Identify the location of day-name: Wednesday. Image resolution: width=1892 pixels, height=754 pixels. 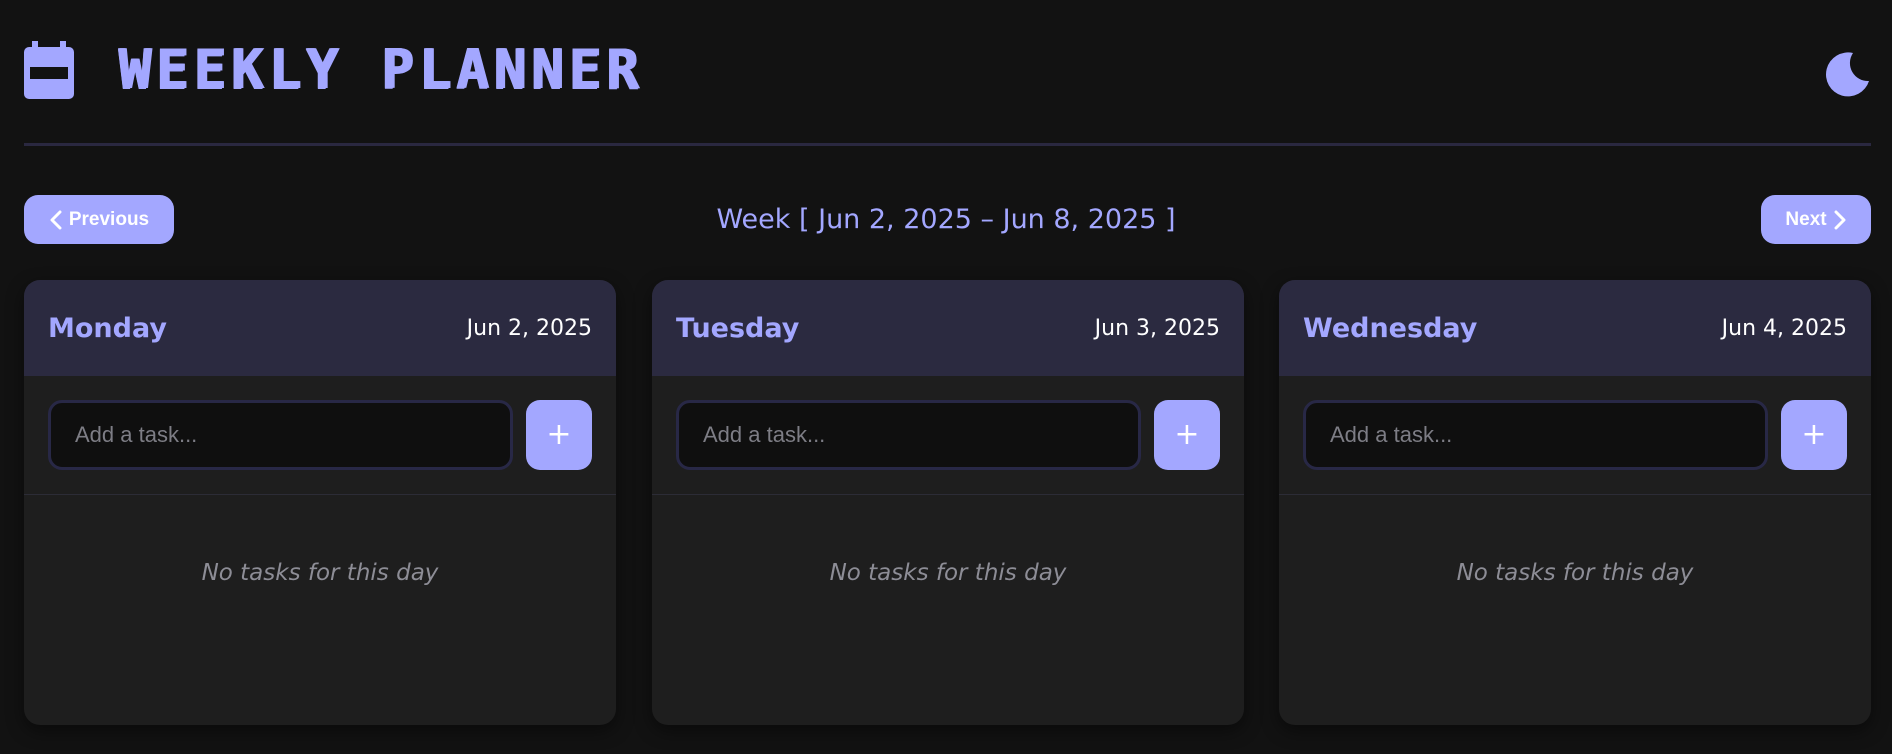
(1390, 328).